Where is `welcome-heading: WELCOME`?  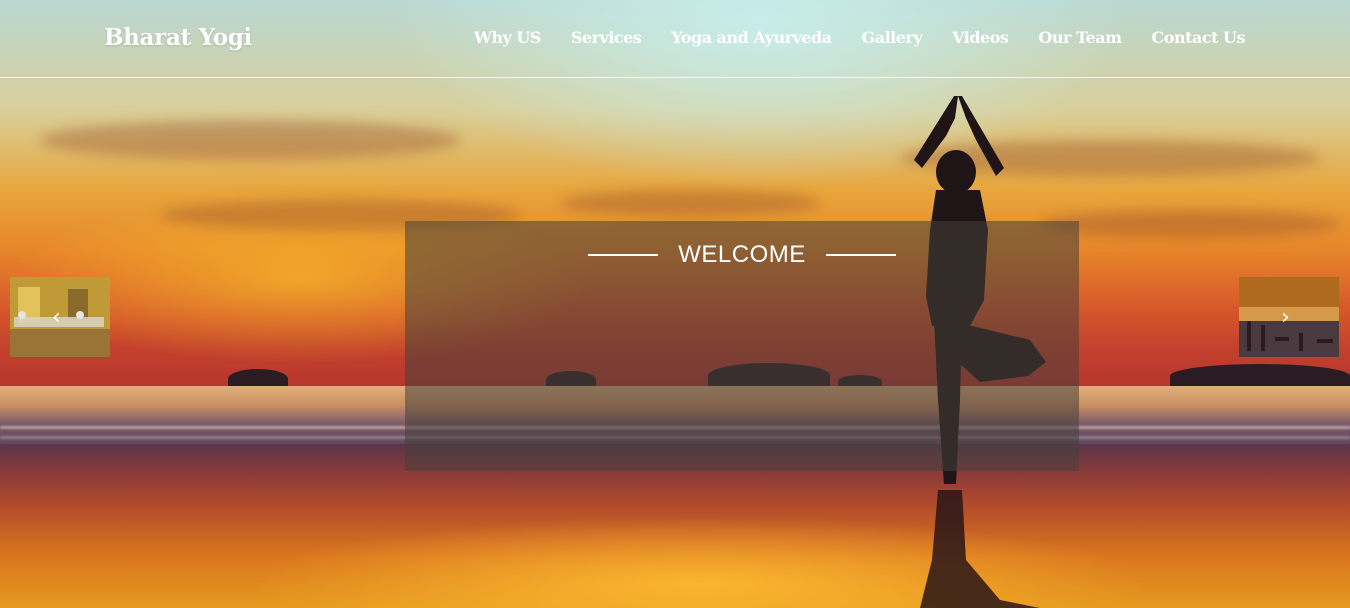
welcome-heading: WELCOME is located at coordinates (742, 255).